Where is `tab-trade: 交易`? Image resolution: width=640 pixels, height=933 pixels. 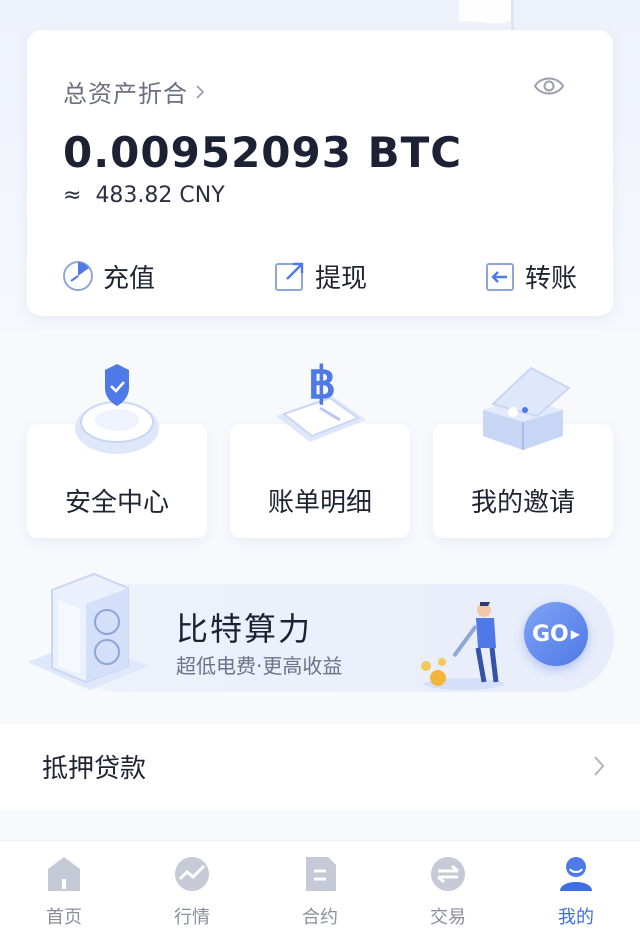 tab-trade: 交易 is located at coordinates (448, 891).